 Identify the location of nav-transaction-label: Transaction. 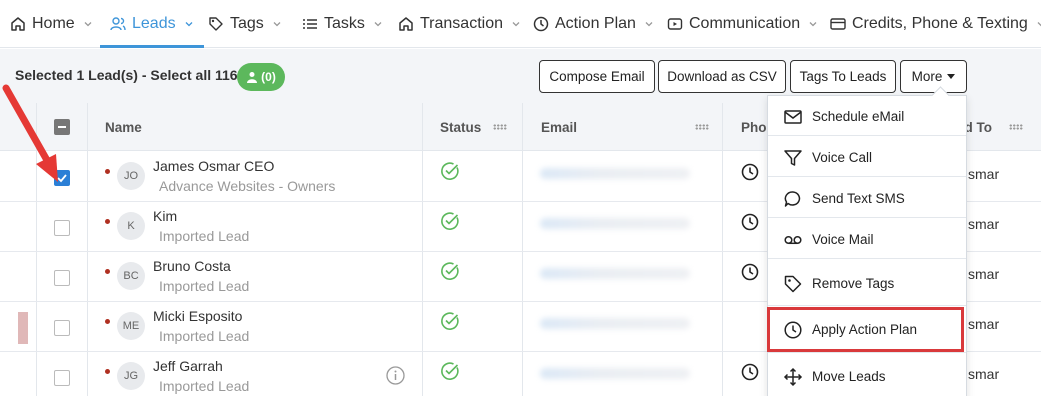
(461, 23).